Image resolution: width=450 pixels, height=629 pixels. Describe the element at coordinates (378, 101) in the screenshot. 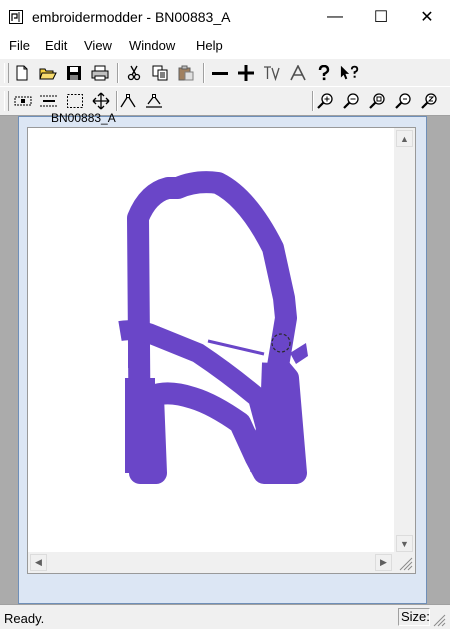

I see `zoom-window-icon` at that location.